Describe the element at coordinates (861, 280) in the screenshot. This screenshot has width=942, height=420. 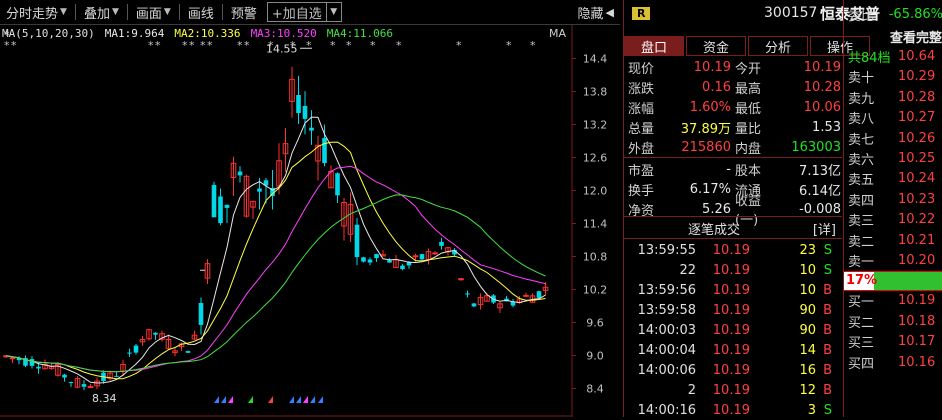
I see `ratio-label: 17%` at that location.